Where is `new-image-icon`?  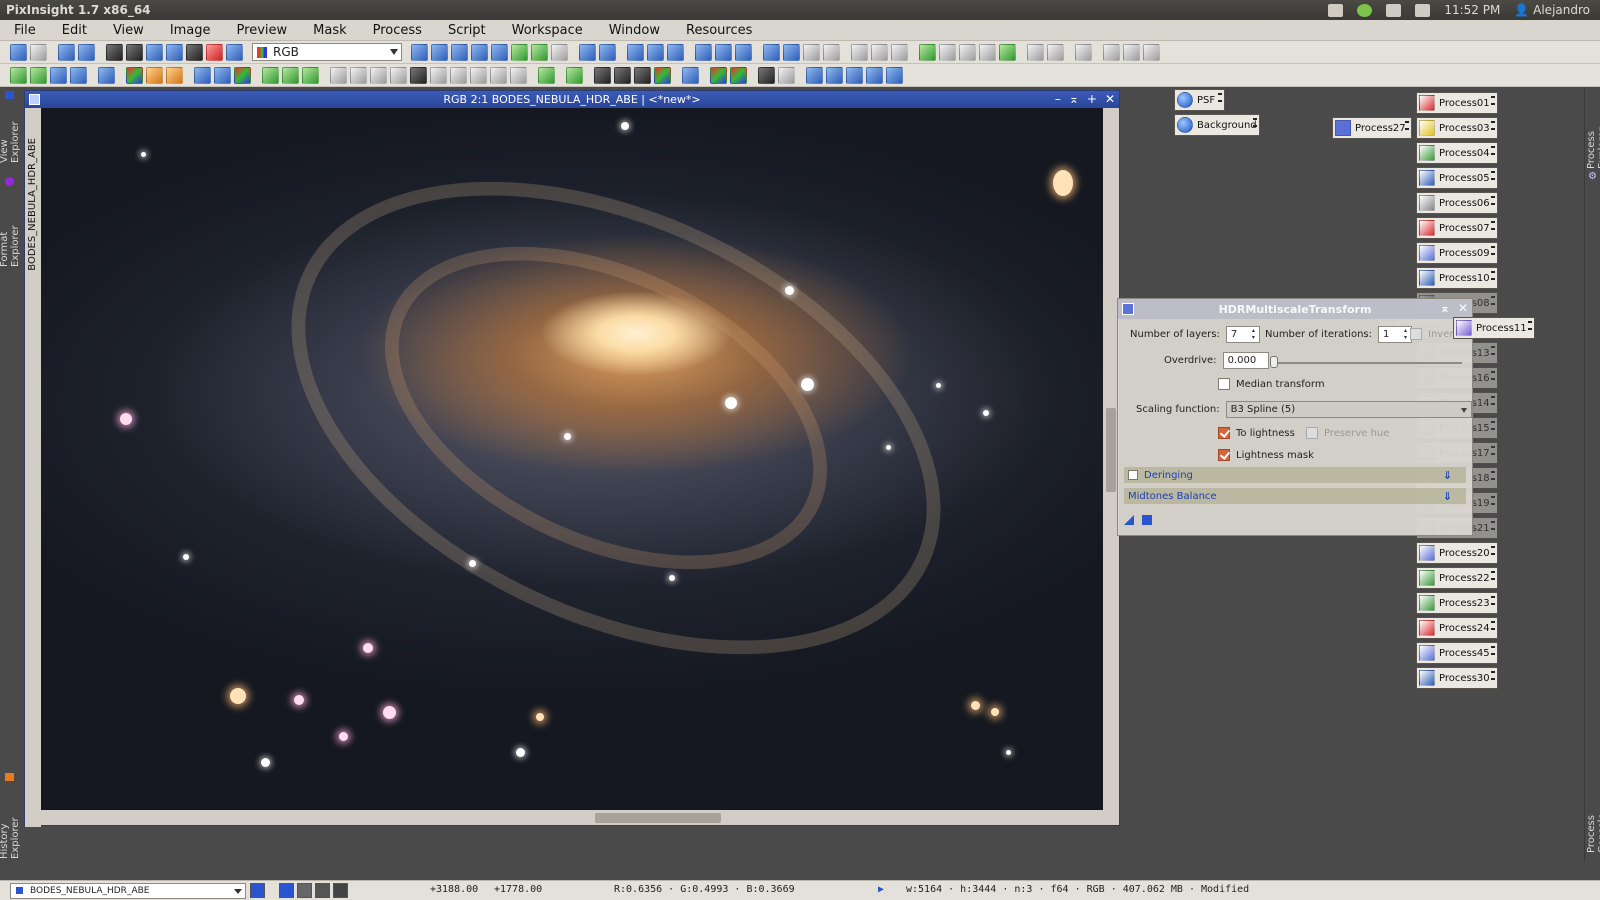 new-image-icon is located at coordinates (114, 52).